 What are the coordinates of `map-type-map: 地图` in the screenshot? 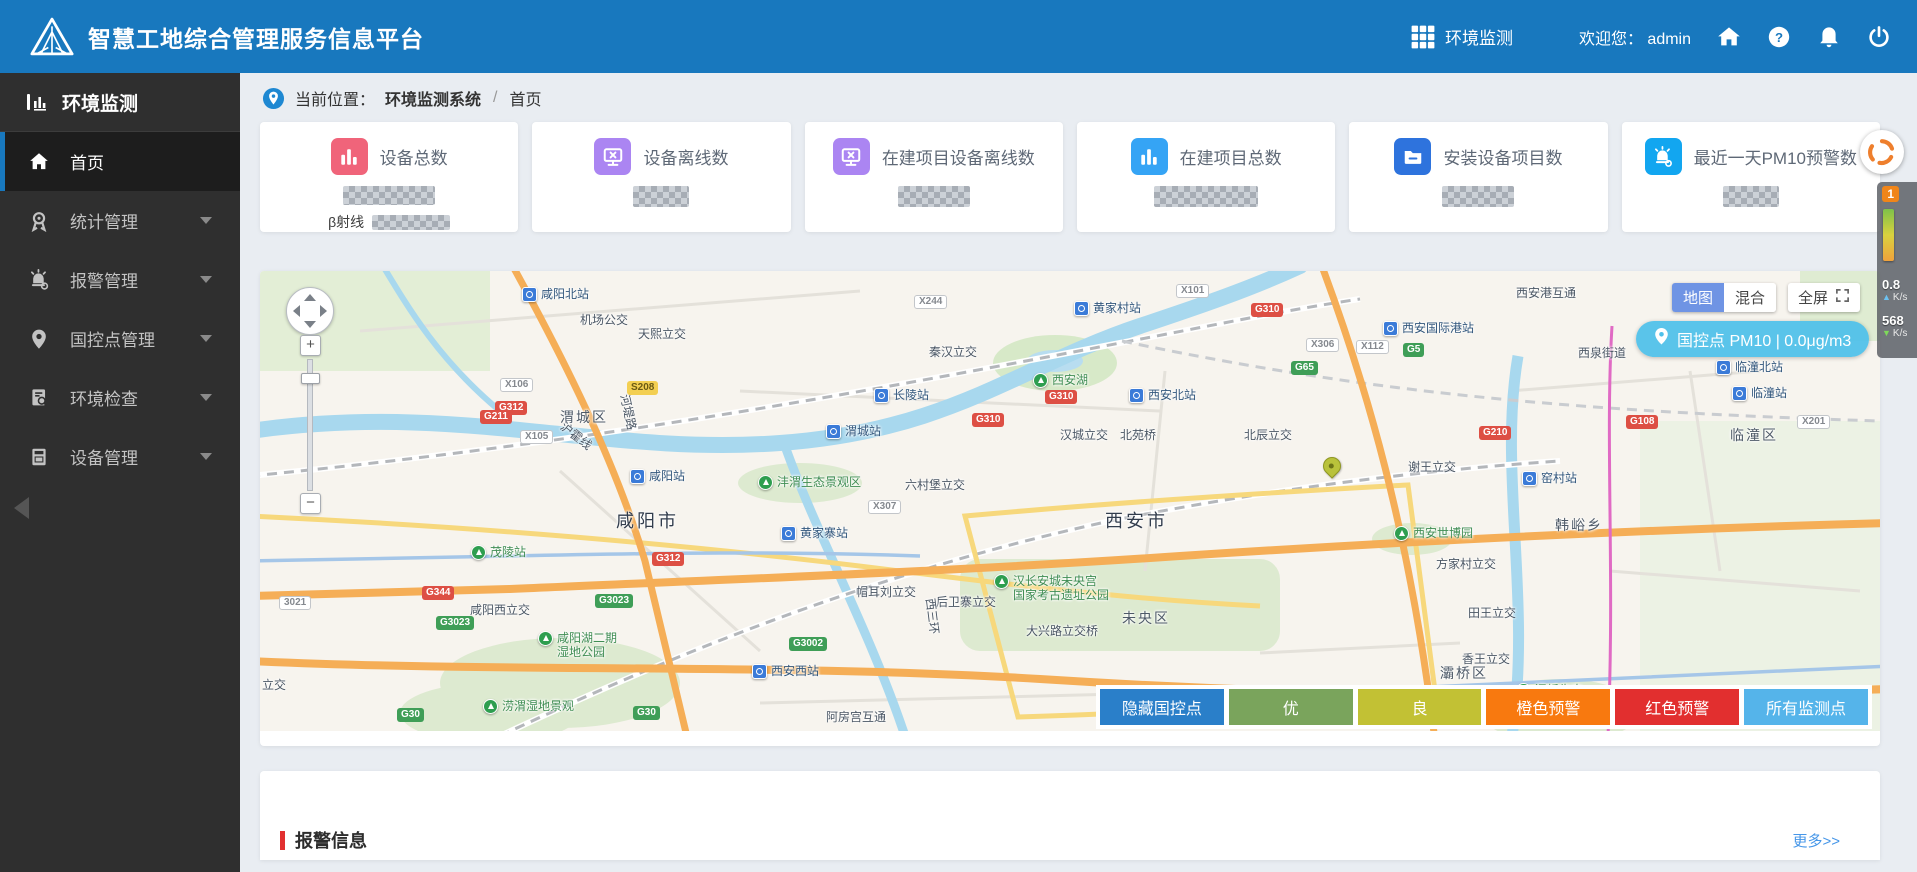 It's located at (1698, 297).